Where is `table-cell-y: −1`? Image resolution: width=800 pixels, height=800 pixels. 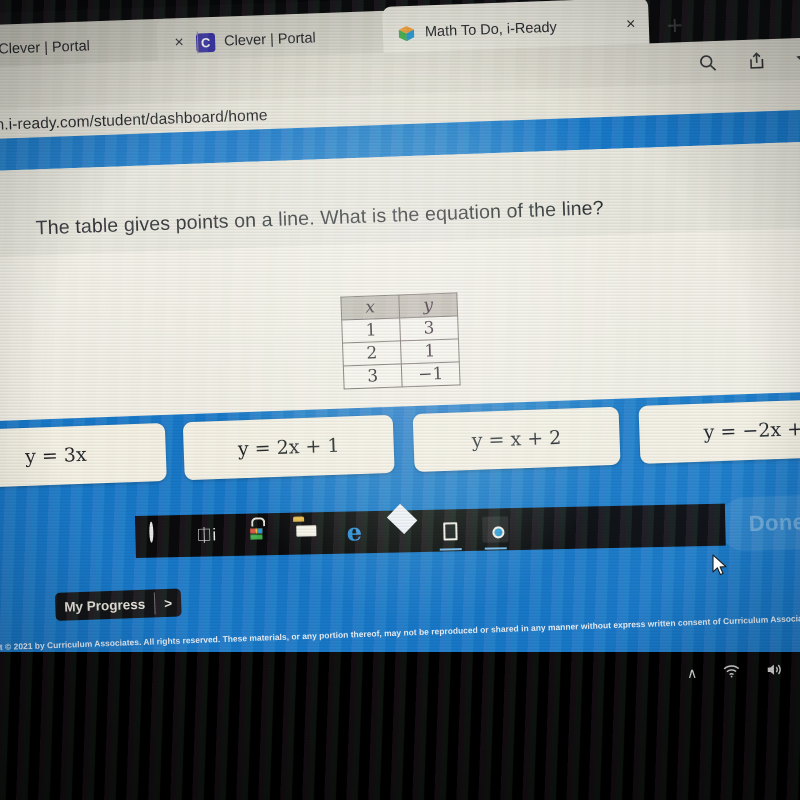 table-cell-y: −1 is located at coordinates (431, 374).